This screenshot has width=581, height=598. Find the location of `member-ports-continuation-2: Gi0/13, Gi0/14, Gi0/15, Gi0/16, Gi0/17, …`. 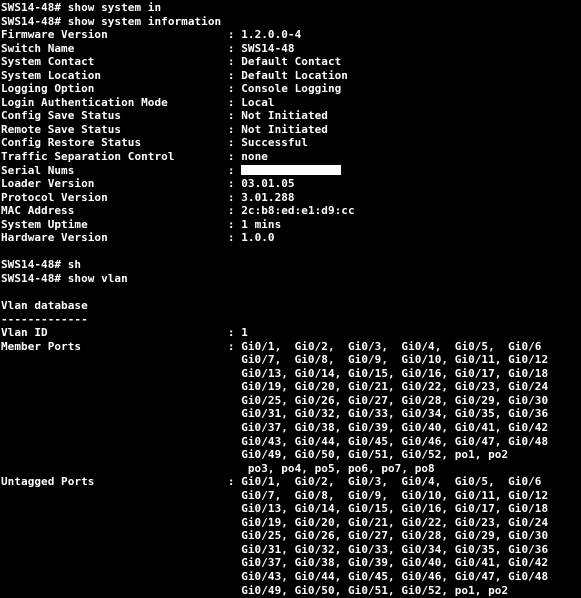

member-ports-continuation-2: Gi0/13, Gi0/14, Gi0/15, Gi0/16, Gi0/17, … is located at coordinates (275, 373).